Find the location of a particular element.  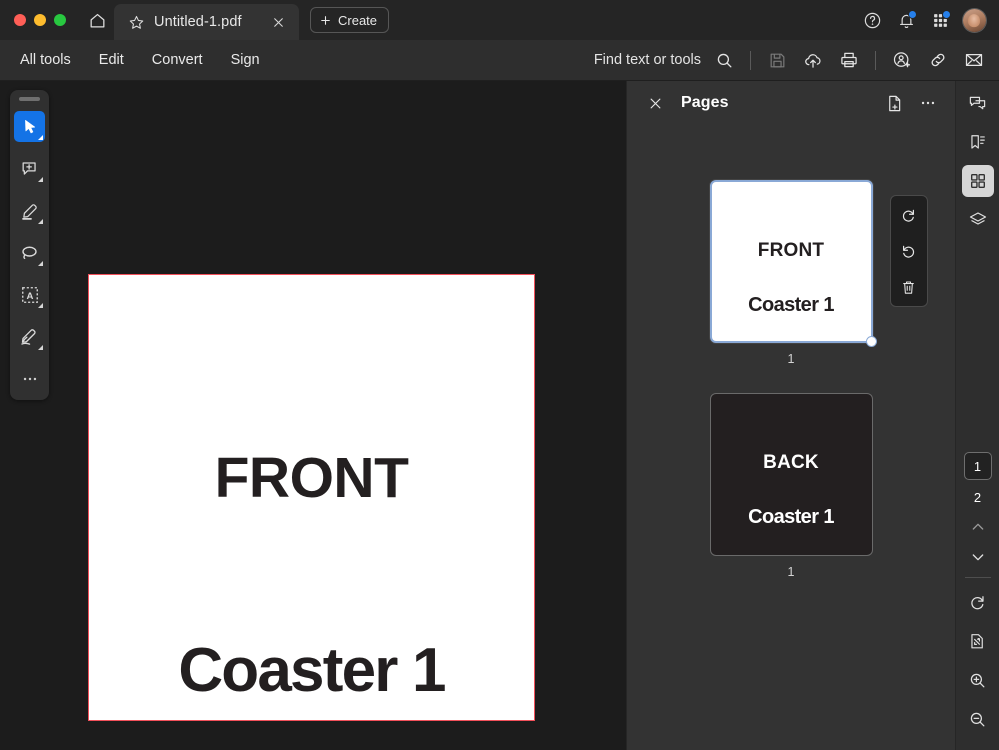

svg-text: A is located at coordinates (29, 295).